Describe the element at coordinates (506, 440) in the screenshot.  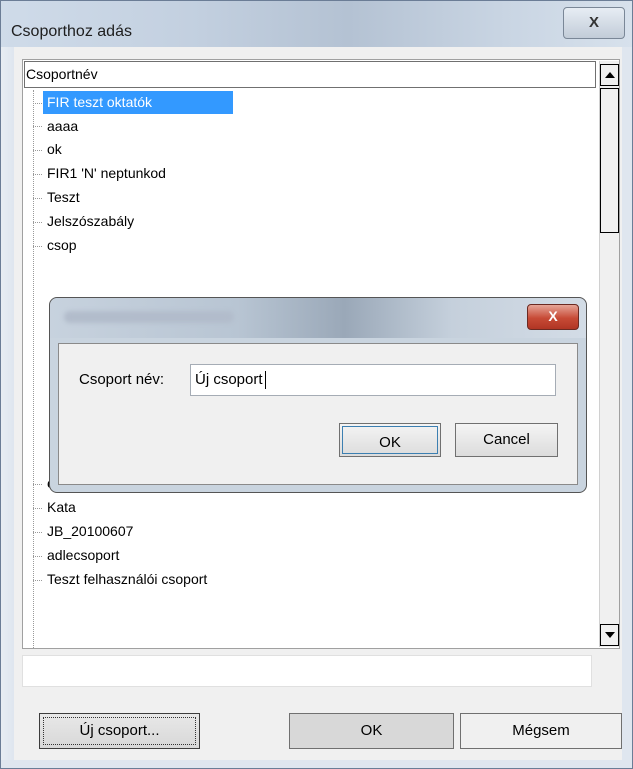
I see `dialog-cancel-button: Cancel` at that location.